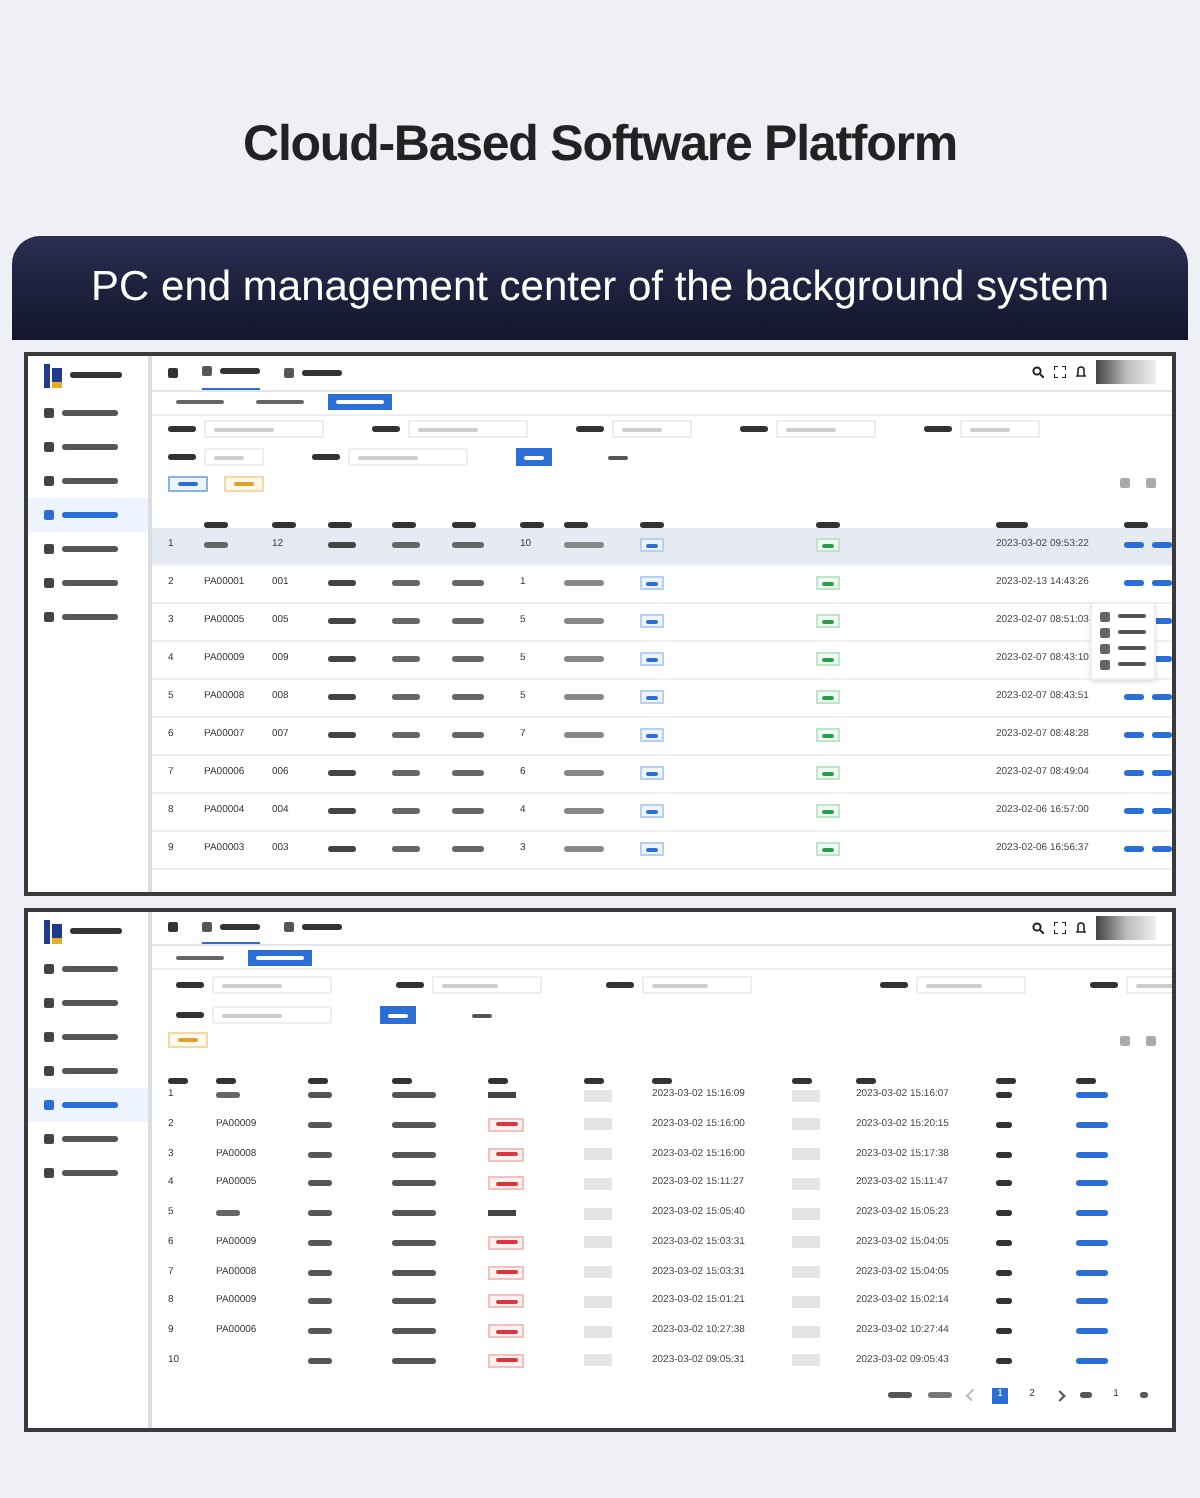 The width and height of the screenshot is (1200, 1498). Describe the element at coordinates (188, 483) in the screenshot. I see `add-button` at that location.